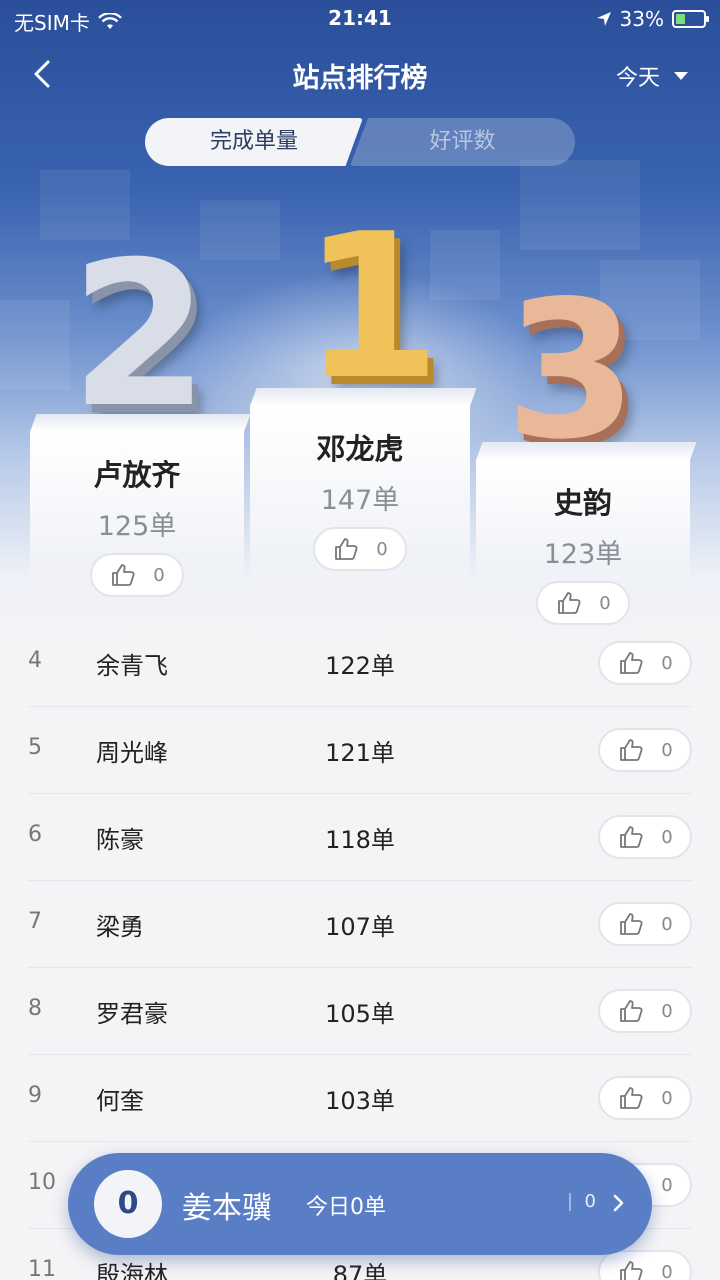  I want to click on person-name: 殷海林, so click(132, 1270).